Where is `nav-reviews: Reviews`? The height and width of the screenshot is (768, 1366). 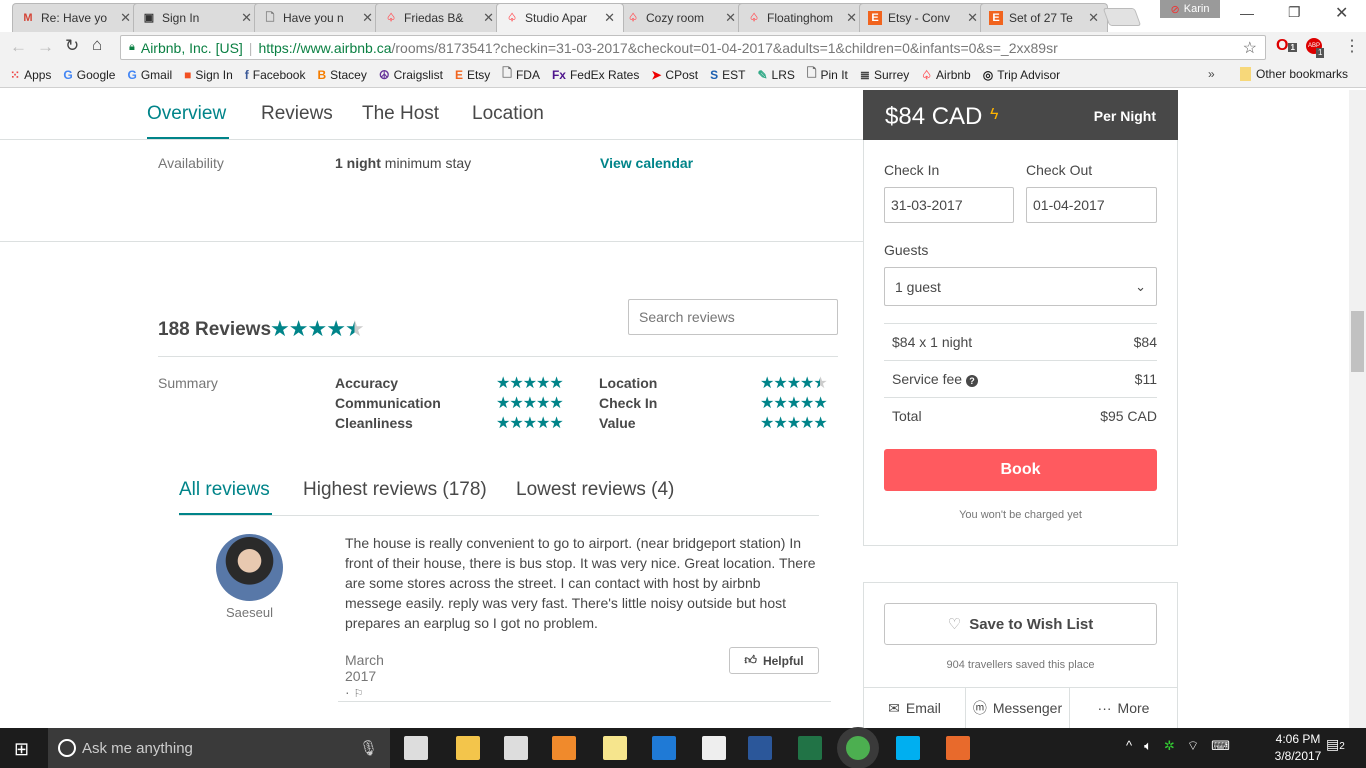
nav-reviews: Reviews is located at coordinates (297, 114).